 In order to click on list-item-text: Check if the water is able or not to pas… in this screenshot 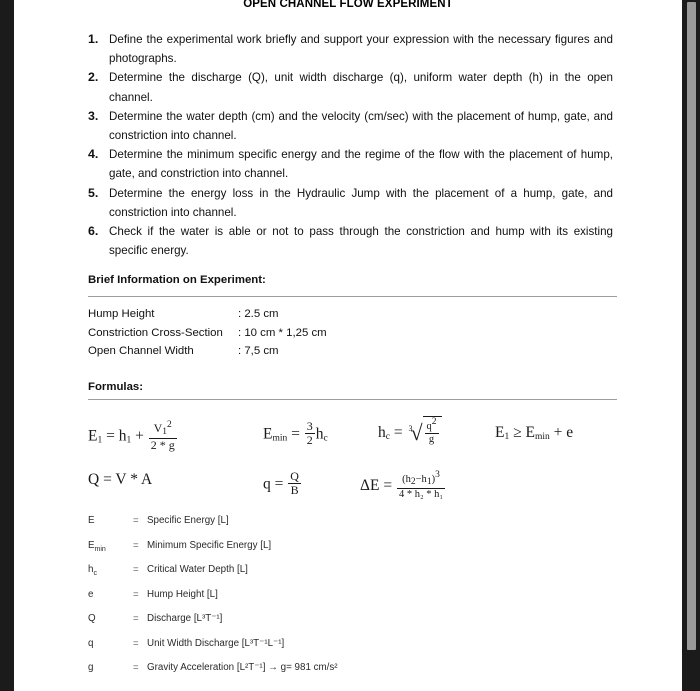, I will do `click(361, 241)`.